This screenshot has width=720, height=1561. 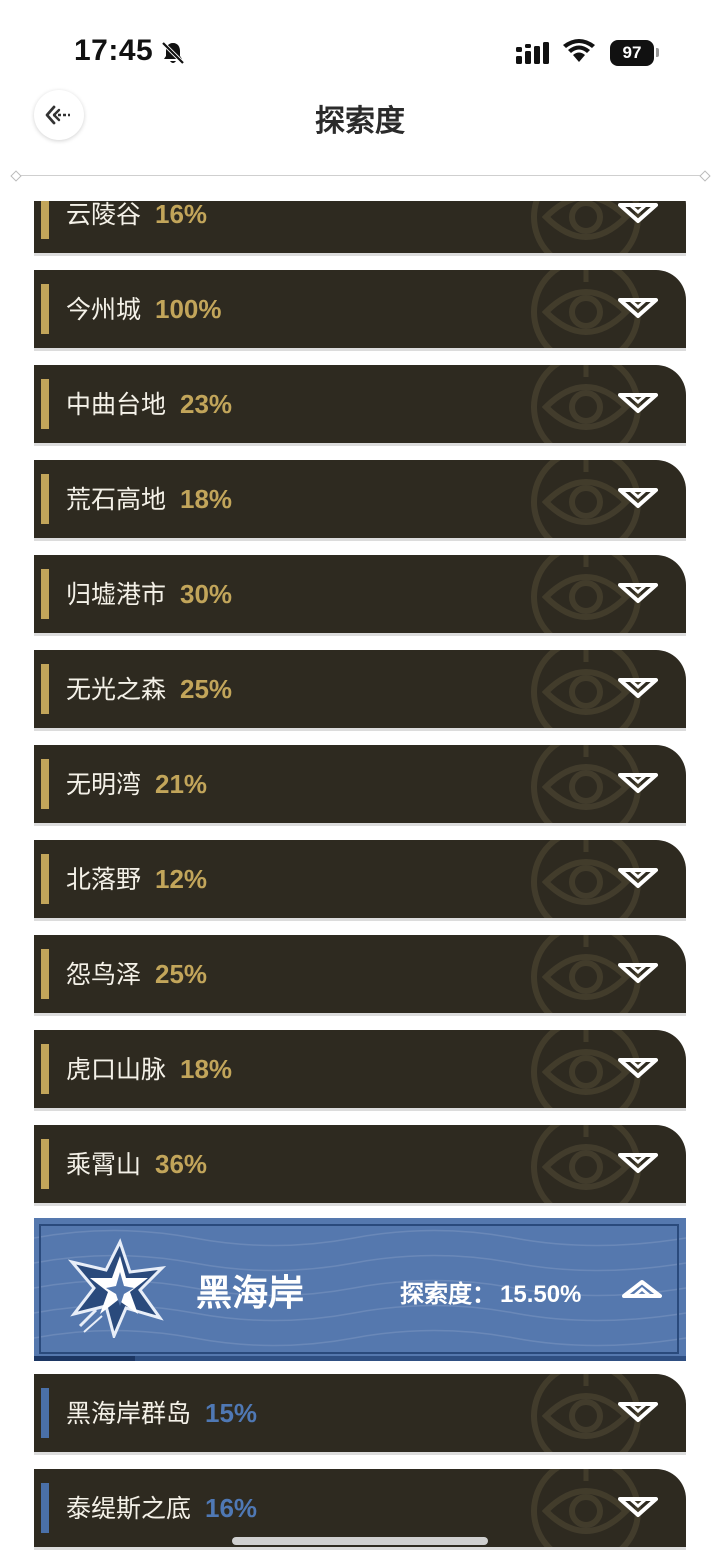 I want to click on area-row: 无光之森 25%, so click(x=360, y=689).